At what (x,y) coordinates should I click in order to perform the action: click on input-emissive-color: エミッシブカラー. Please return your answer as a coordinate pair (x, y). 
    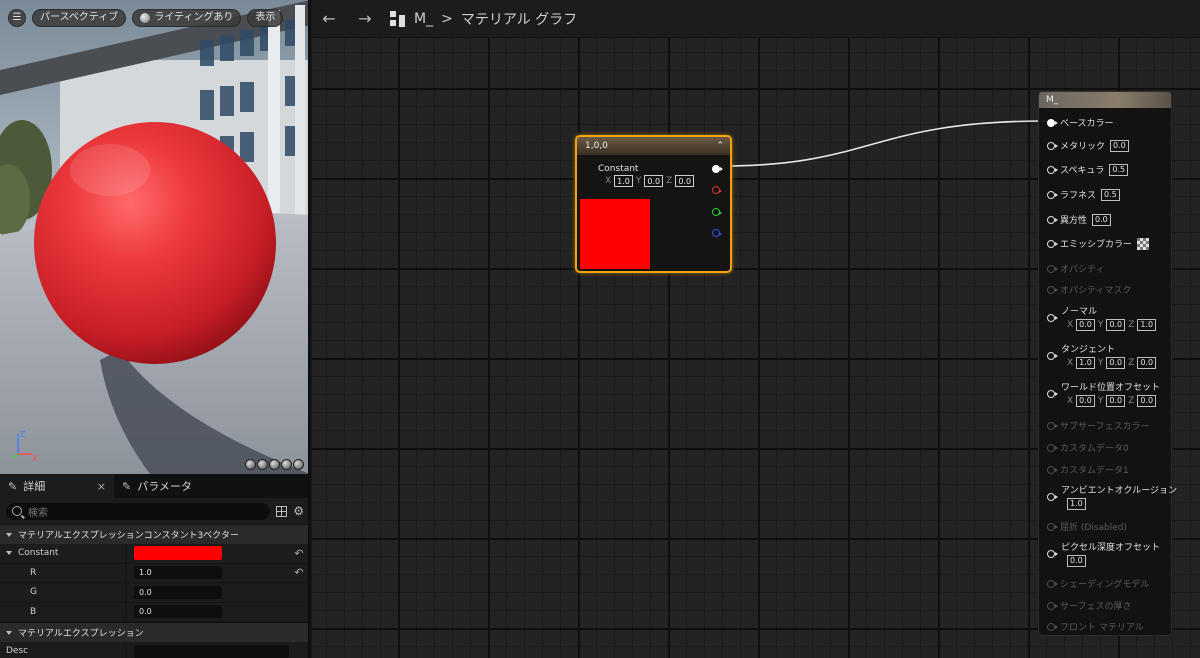
    Looking at the image, I should click on (1098, 243).